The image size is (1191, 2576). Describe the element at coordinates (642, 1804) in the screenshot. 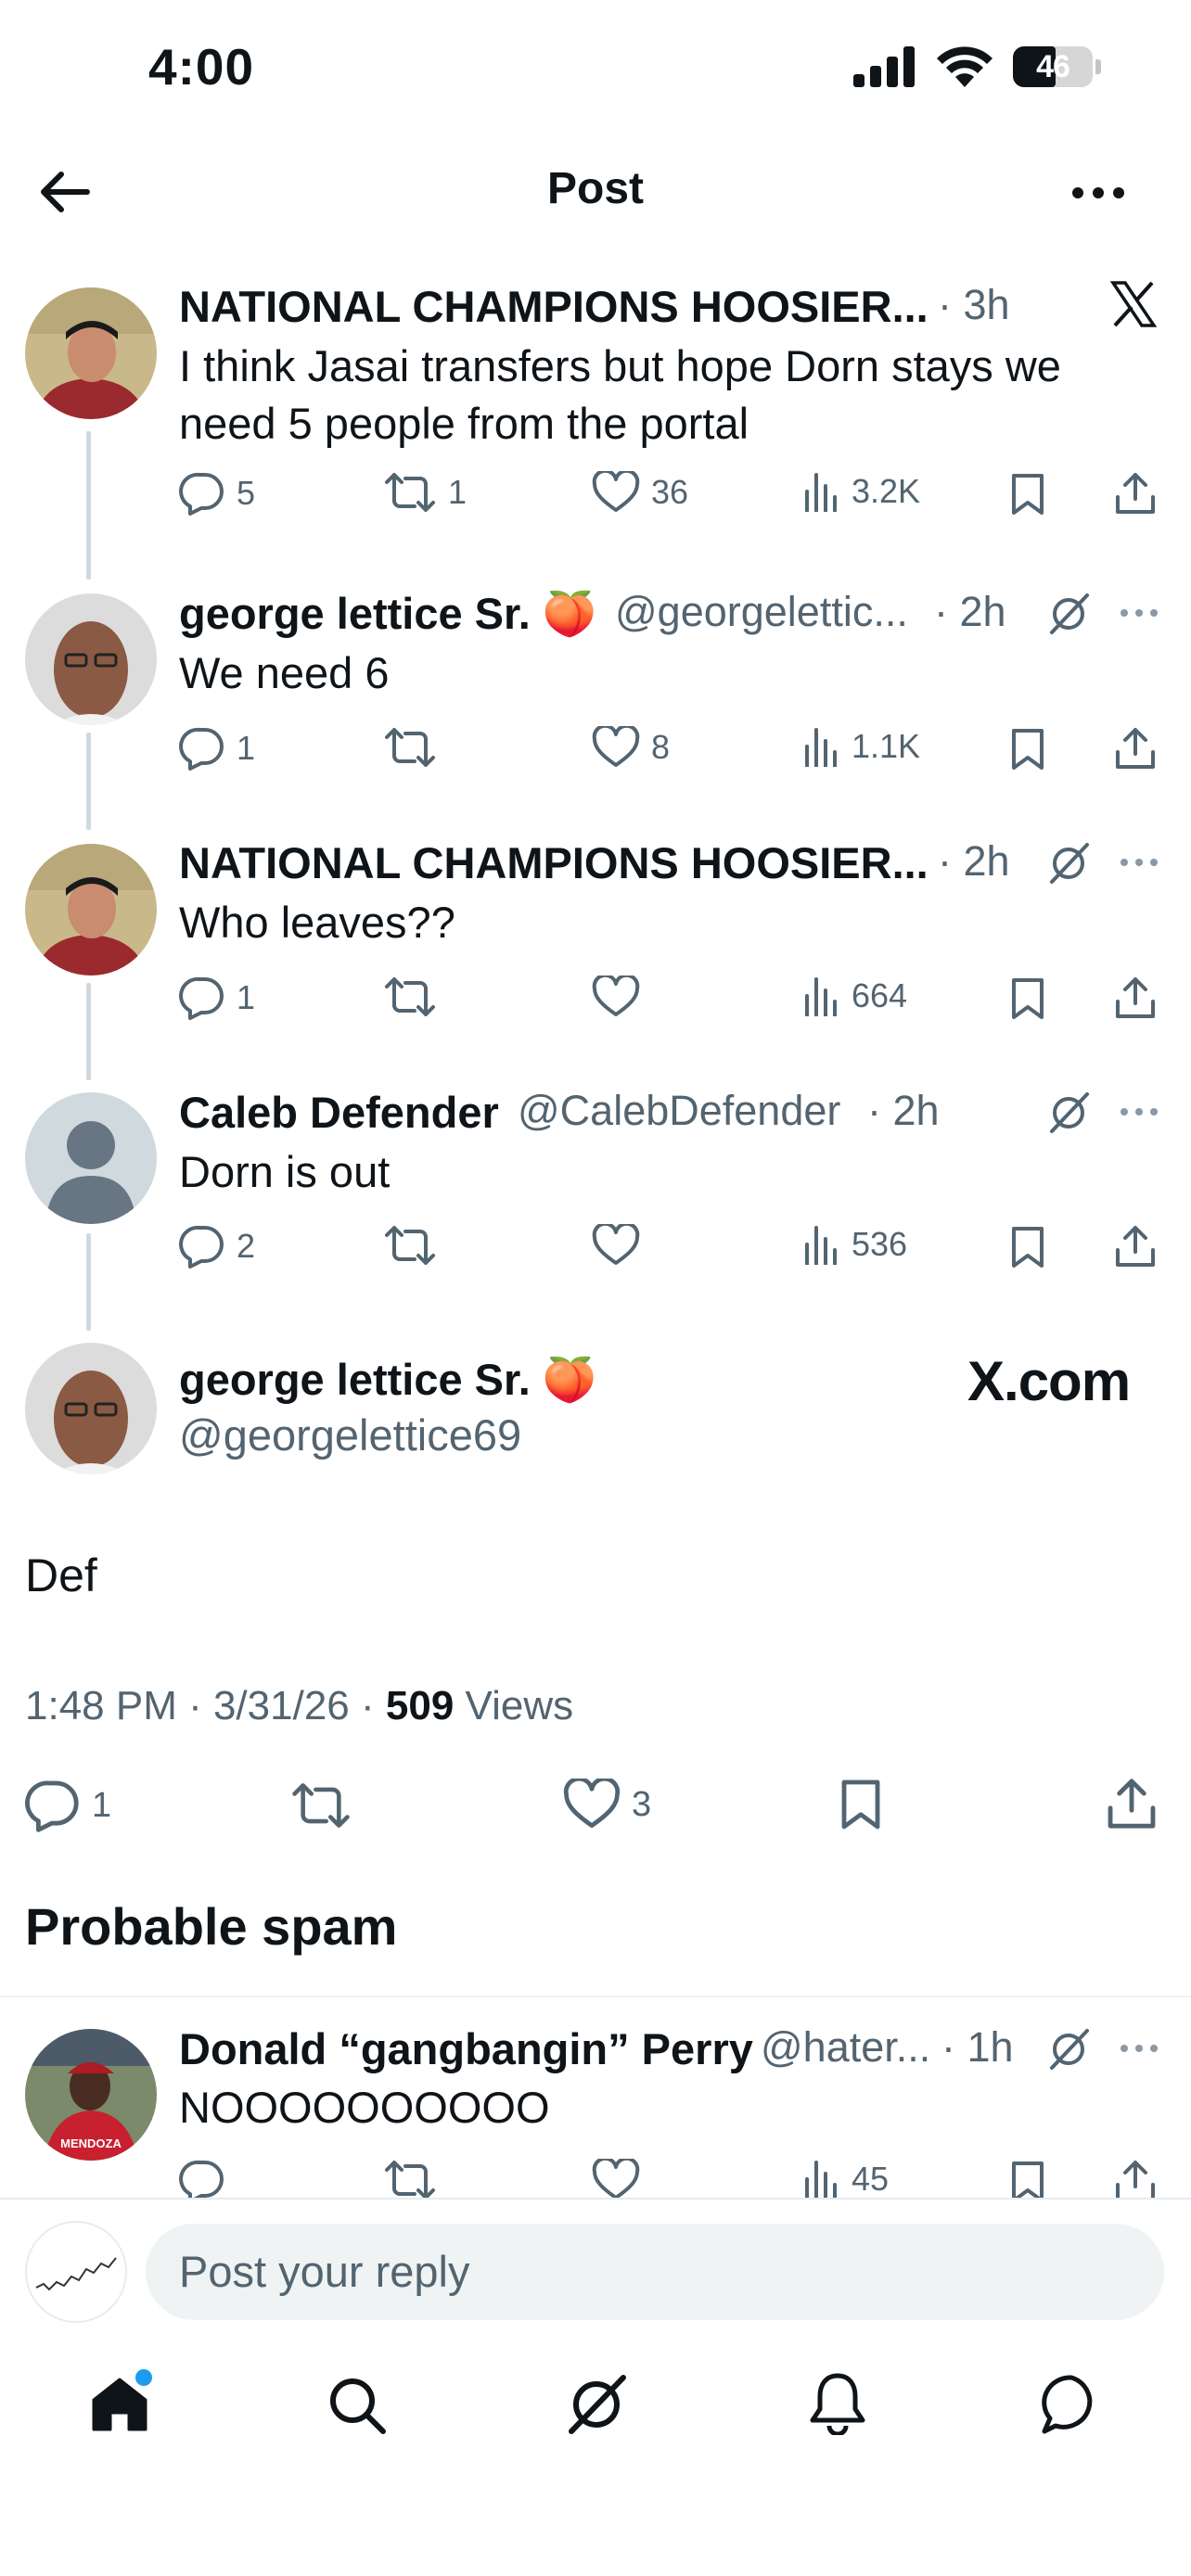

I see `like-count: 3` at that location.